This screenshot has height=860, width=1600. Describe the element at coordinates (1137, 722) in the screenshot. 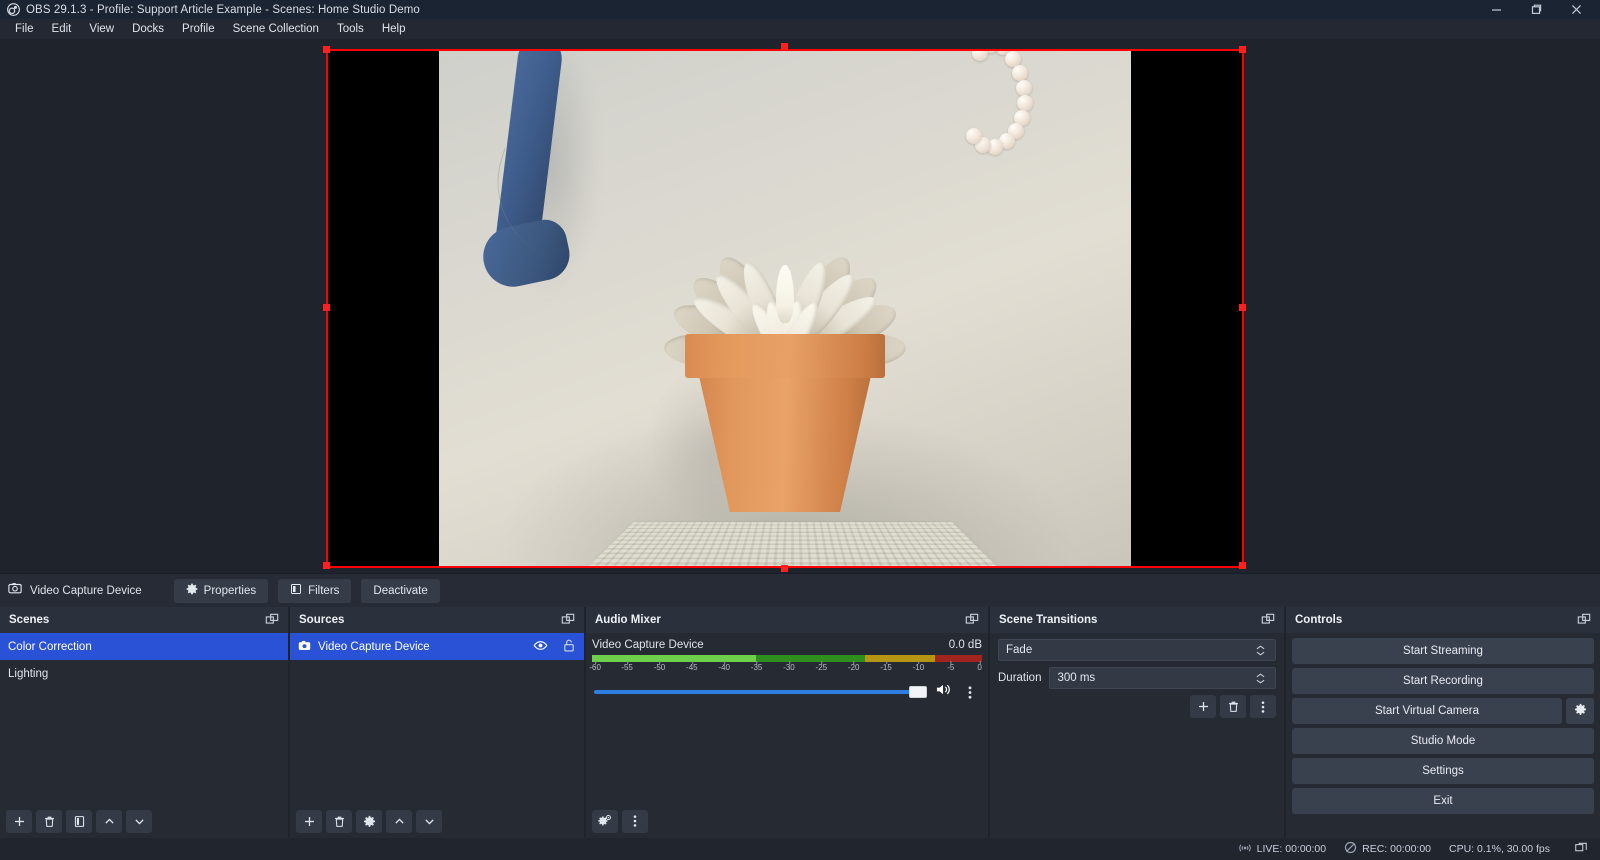

I see `scene-transitions-dock: Scene Transitions Fade Duration 300 ms` at that location.